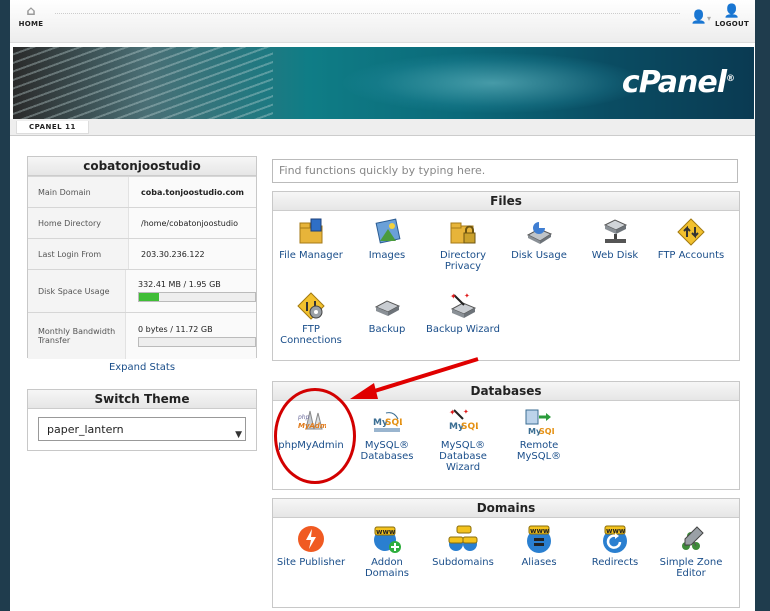 The image size is (770, 611). I want to click on subdomains-link: Subdomains, so click(463, 546).